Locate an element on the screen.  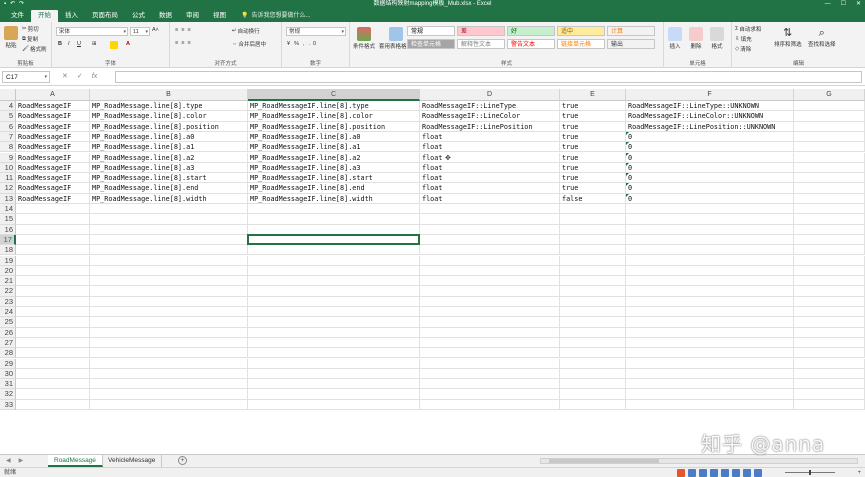
row-header: 32 is located at coordinates (8, 394).